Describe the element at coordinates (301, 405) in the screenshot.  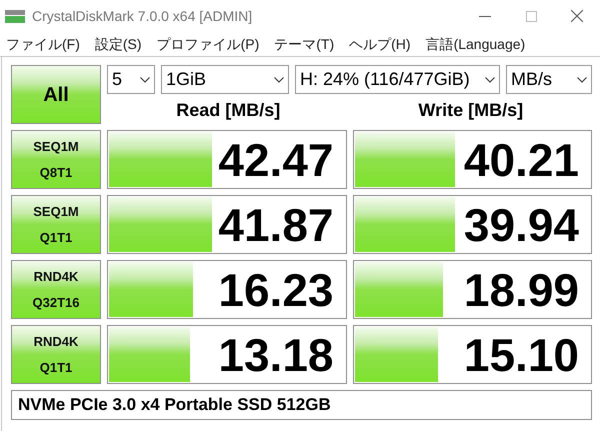
I see `comment-field: NVMe PCIe 3.0 x4 Portable SSD 512GB` at that location.